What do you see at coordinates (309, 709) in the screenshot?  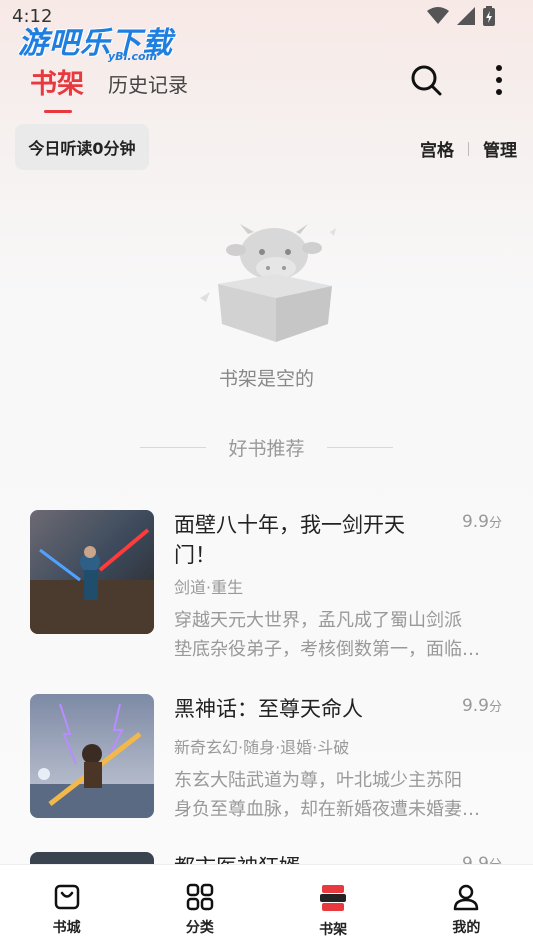 I see `book-title: 黑神话：至尊天命人` at bounding box center [309, 709].